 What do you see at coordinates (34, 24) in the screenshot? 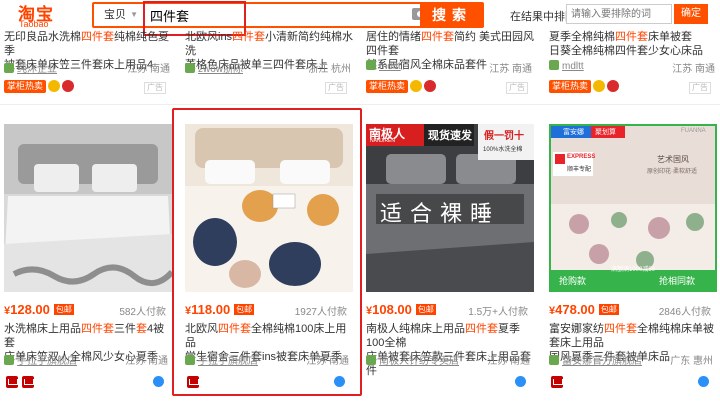
I see `logo-subtext: Taobao` at bounding box center [34, 24].